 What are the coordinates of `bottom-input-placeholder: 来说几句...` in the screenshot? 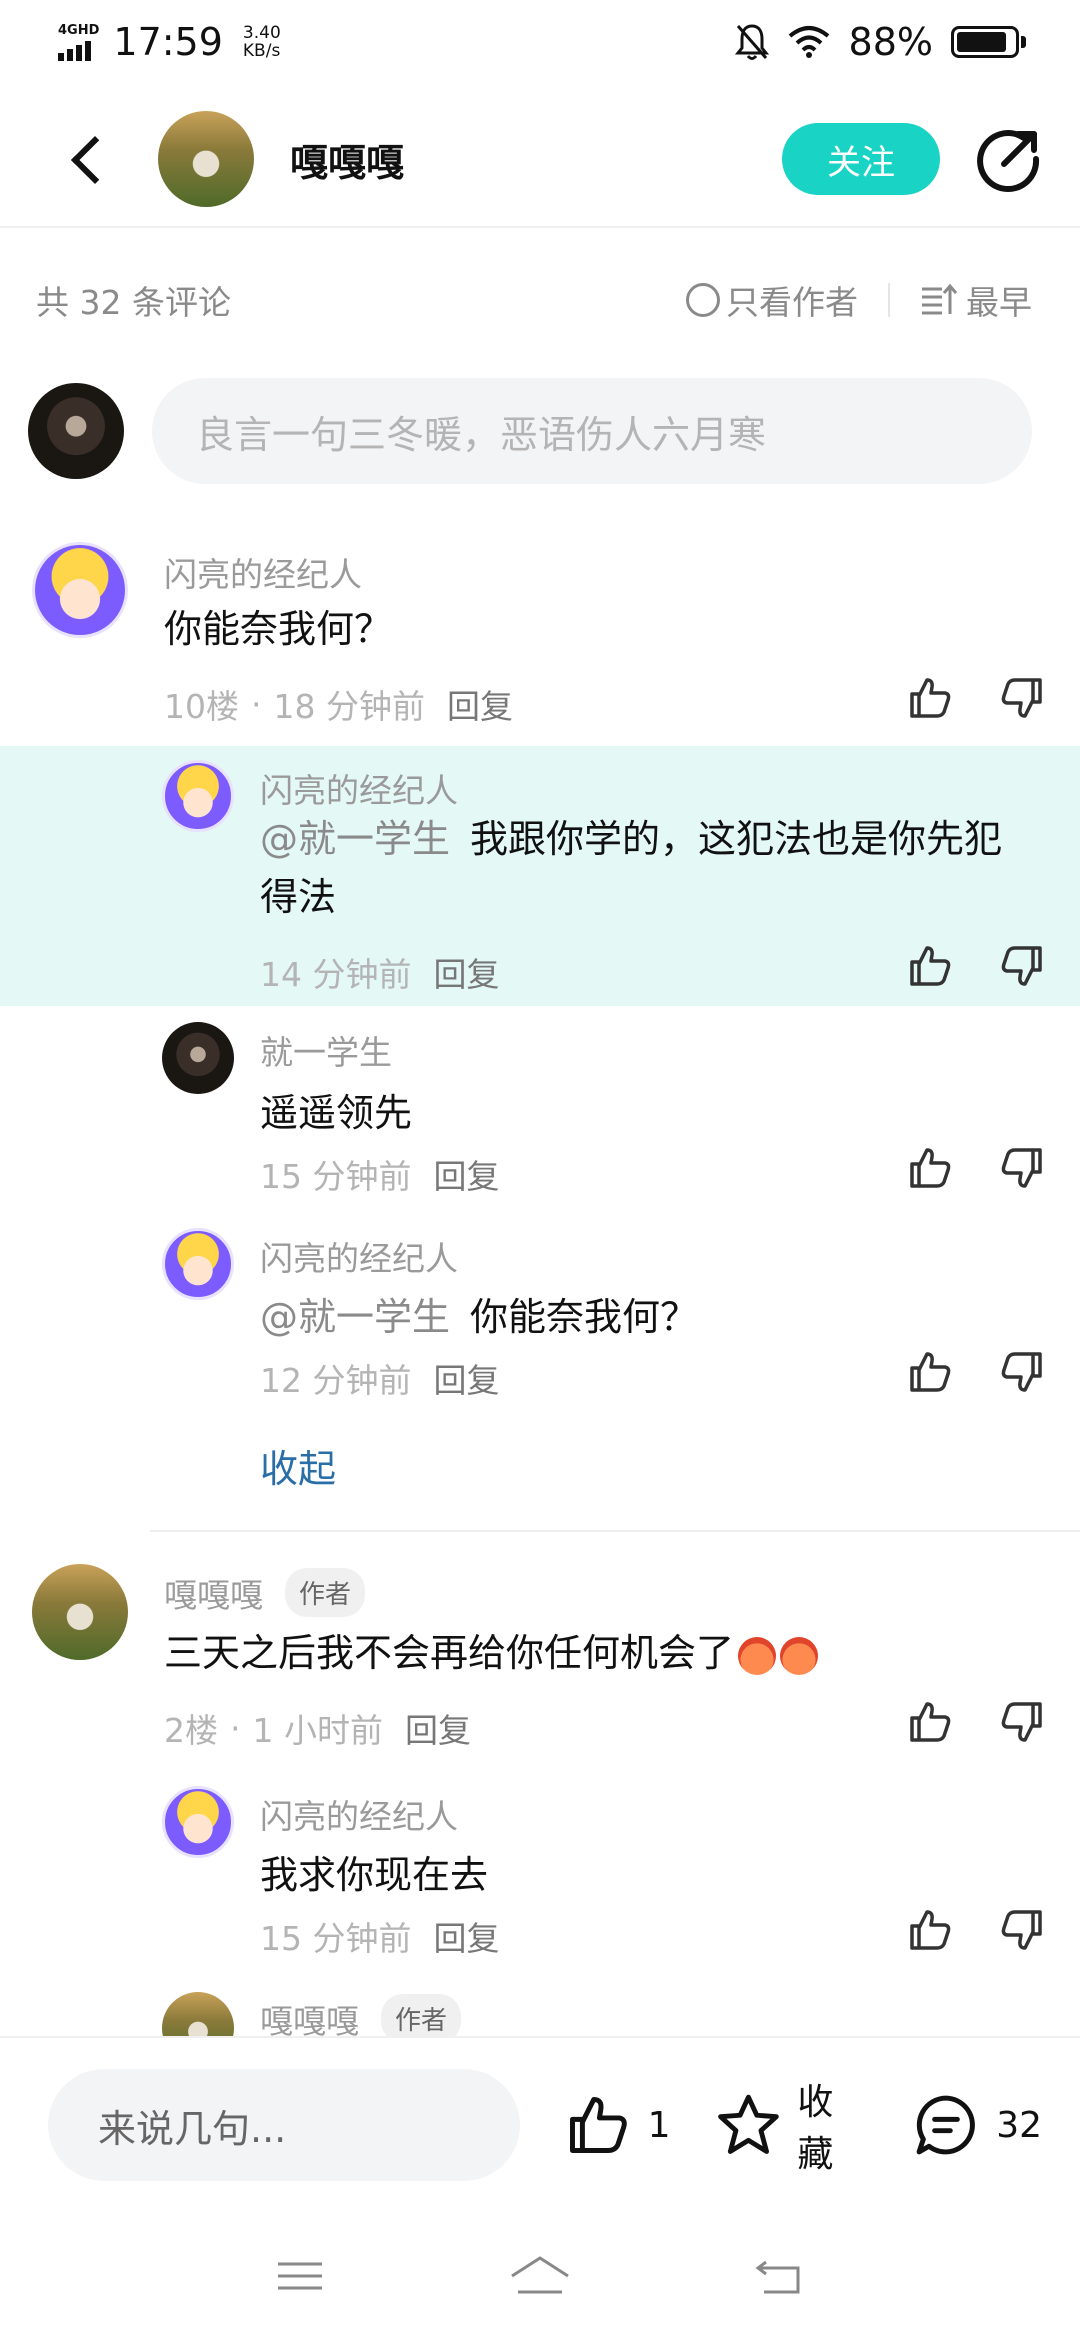 It's located at (192, 2128).